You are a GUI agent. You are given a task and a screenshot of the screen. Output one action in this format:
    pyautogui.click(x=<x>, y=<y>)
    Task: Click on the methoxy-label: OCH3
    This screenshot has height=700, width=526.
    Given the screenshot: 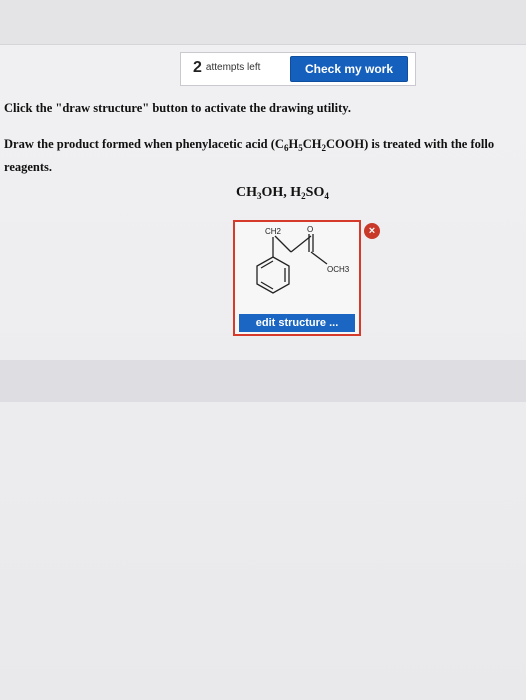 What is the action you would take?
    pyautogui.click(x=338, y=269)
    